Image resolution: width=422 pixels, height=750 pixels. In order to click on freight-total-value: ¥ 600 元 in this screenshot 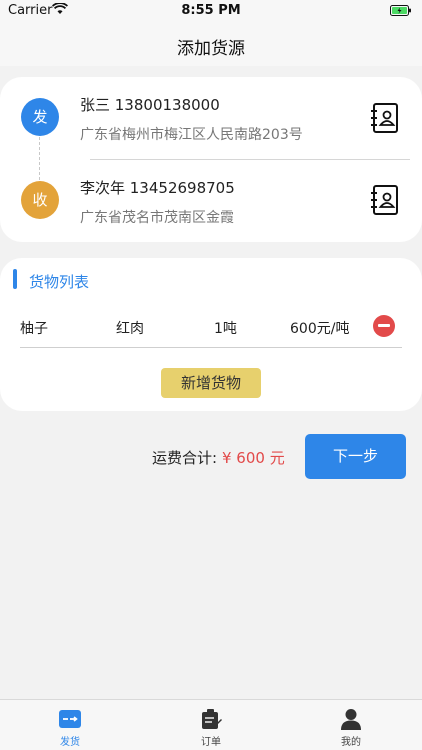, I will do `click(253, 458)`.